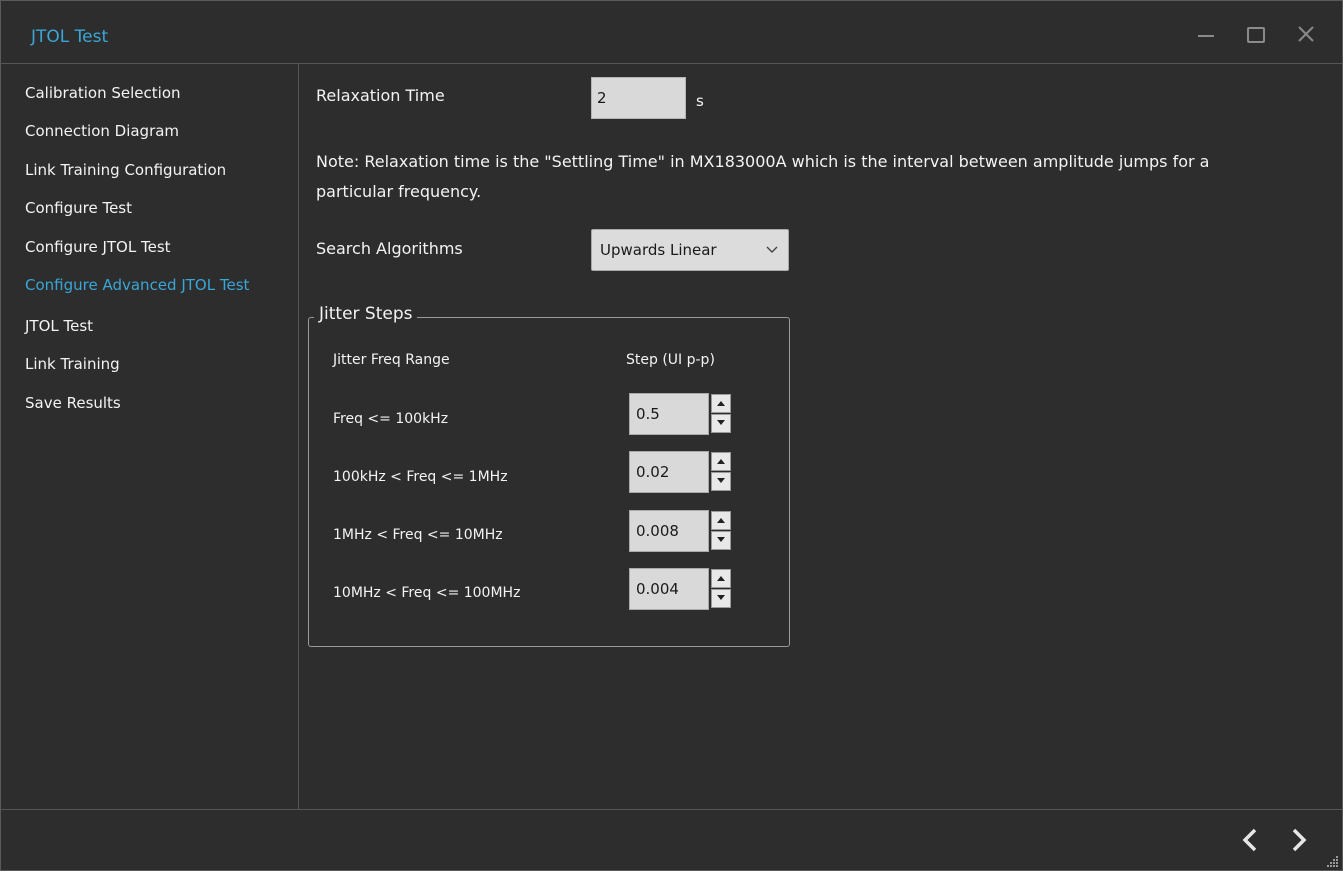 The image size is (1343, 871). I want to click on step-value-field: 0.004, so click(669, 589).